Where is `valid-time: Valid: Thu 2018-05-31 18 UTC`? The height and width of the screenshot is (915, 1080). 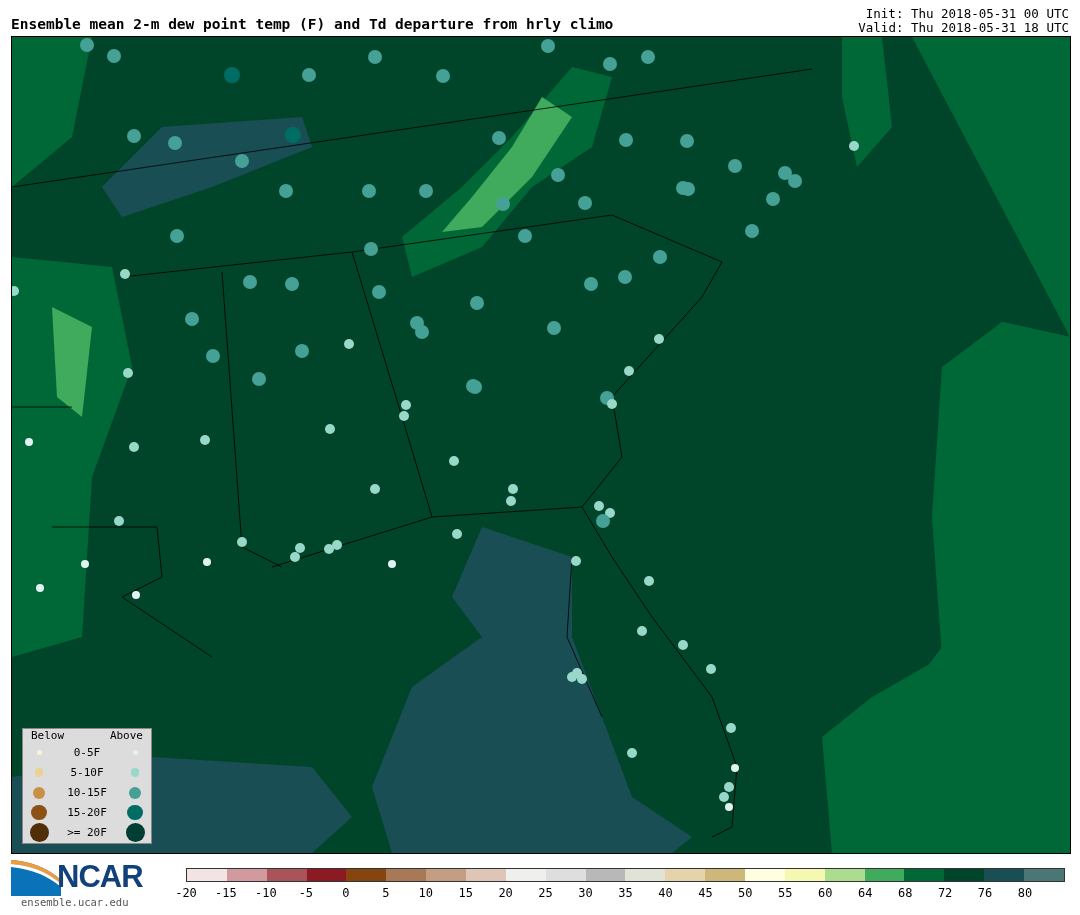
valid-time: Valid: Thu 2018-05-31 18 UTC is located at coordinates (963, 28).